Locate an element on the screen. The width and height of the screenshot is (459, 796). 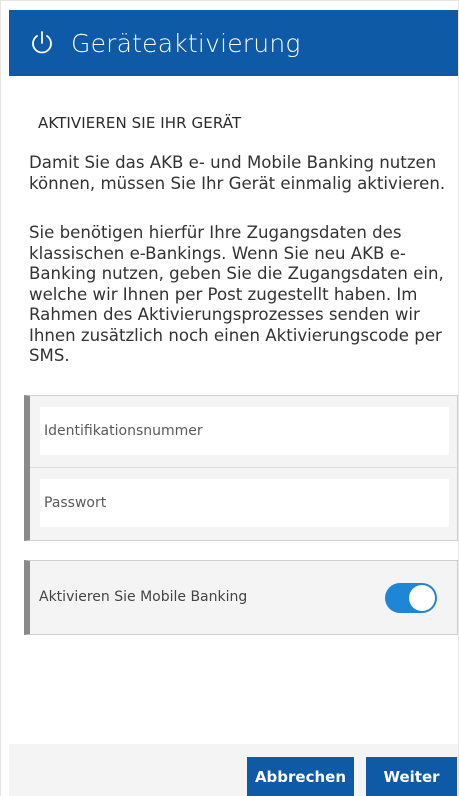
password-placeholder: Passwort is located at coordinates (75, 503).